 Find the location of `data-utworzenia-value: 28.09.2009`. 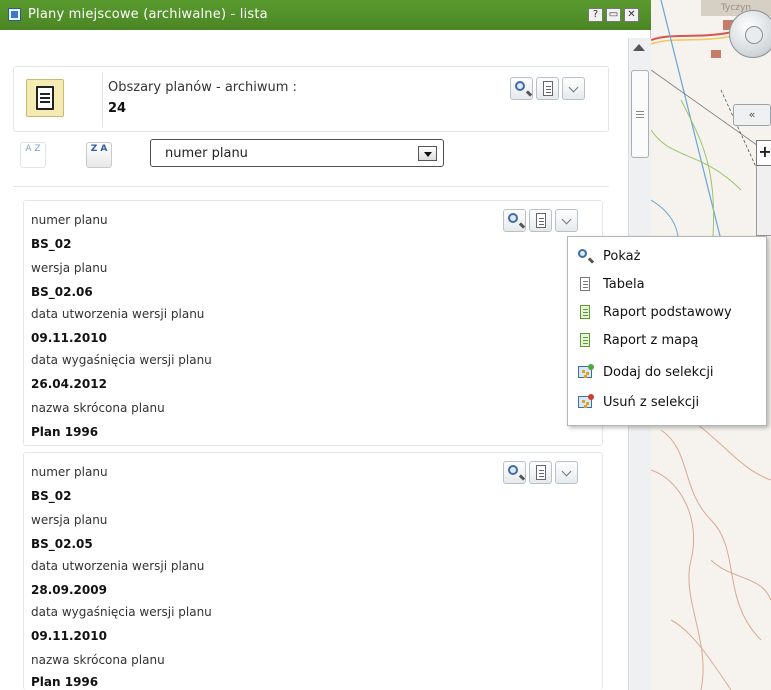

data-utworzenia-value: 28.09.2009 is located at coordinates (69, 590).